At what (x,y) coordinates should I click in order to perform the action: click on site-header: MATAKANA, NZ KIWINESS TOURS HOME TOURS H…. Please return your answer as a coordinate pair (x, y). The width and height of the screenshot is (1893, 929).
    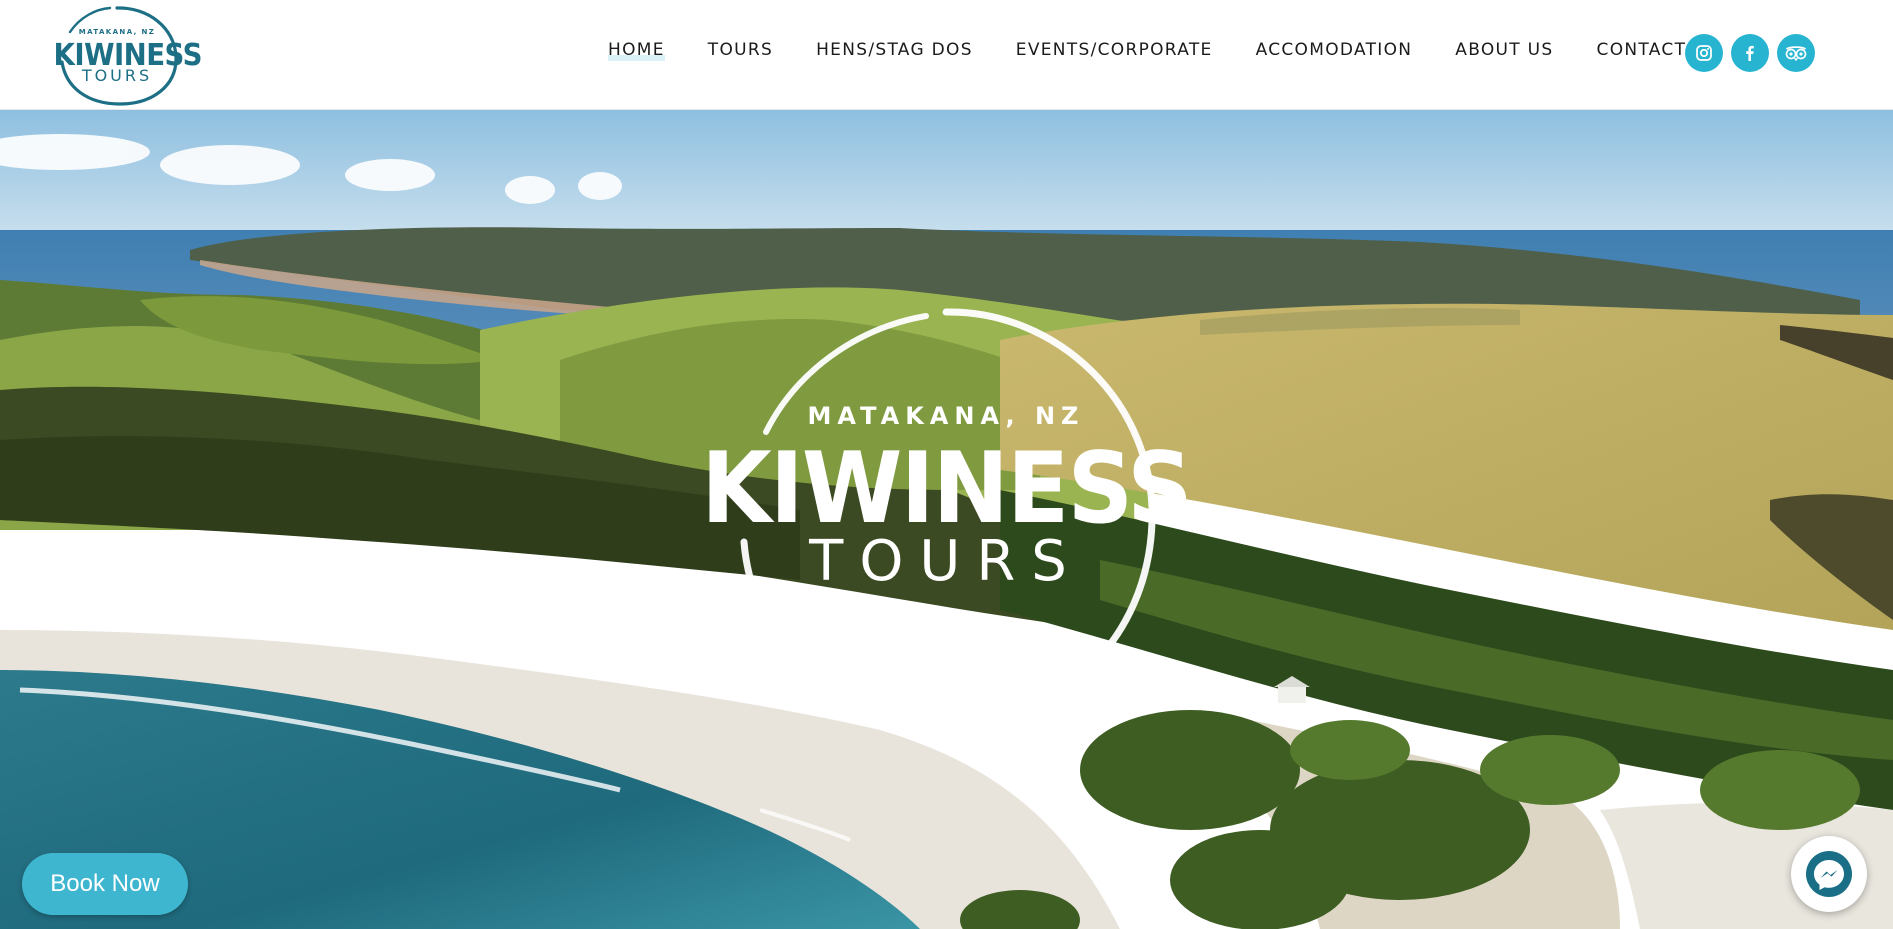
    Looking at the image, I should click on (946, 55).